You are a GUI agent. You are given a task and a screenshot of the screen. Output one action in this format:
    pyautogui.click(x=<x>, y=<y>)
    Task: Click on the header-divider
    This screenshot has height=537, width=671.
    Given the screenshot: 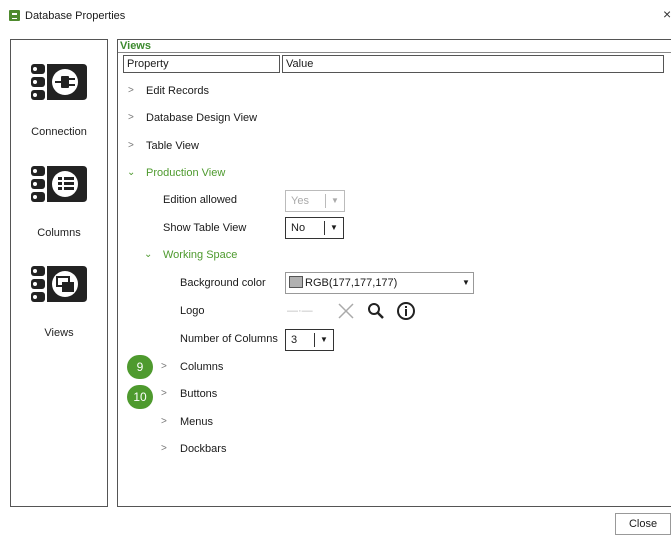 What is the action you would take?
    pyautogui.click(x=394, y=52)
    